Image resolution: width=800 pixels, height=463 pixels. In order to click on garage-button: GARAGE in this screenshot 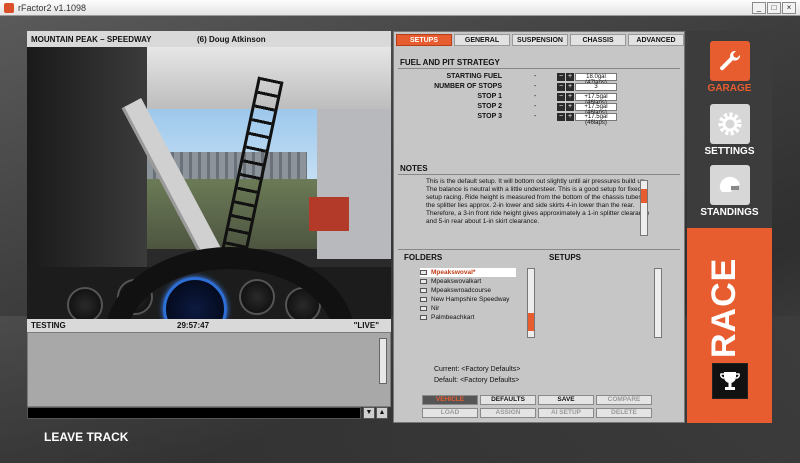, I will do `click(729, 67)`.